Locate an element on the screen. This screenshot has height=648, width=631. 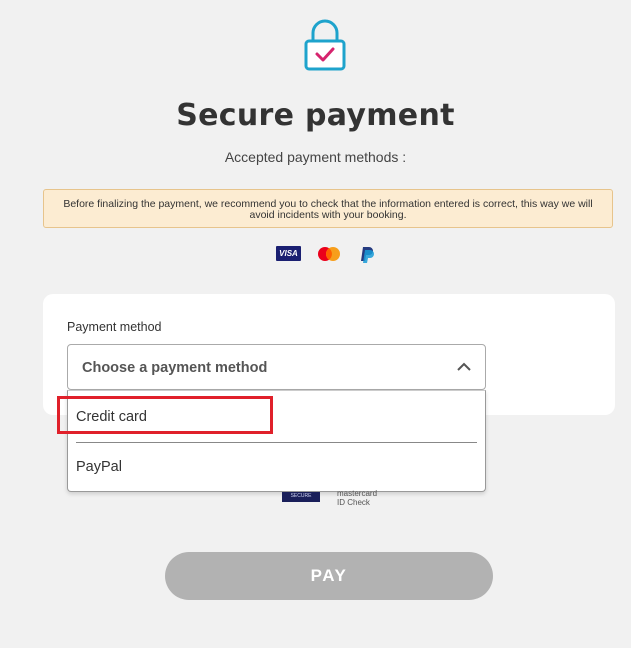
secure-badge: SECURE is located at coordinates (301, 497).